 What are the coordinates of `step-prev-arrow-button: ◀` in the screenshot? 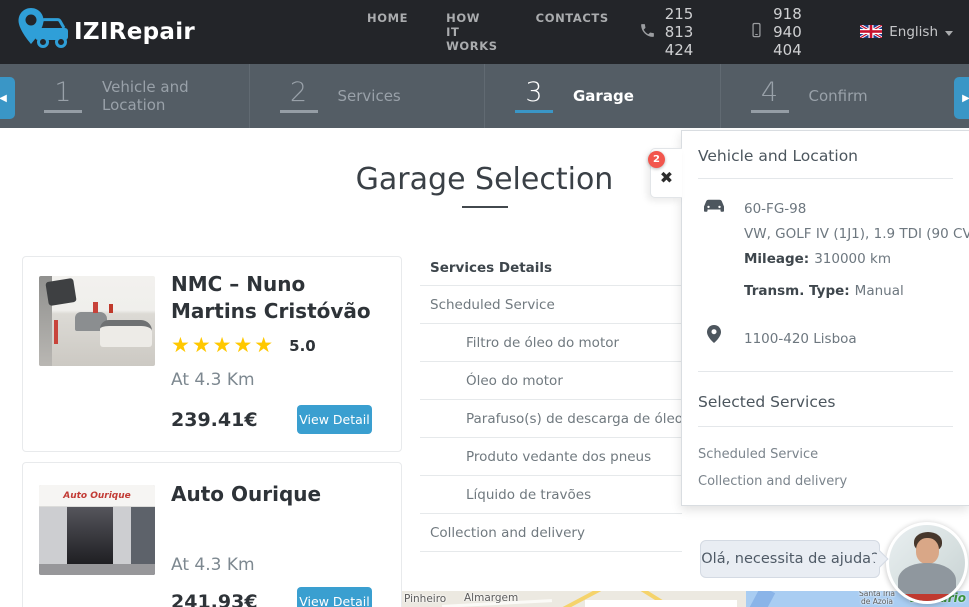 It's located at (7, 98).